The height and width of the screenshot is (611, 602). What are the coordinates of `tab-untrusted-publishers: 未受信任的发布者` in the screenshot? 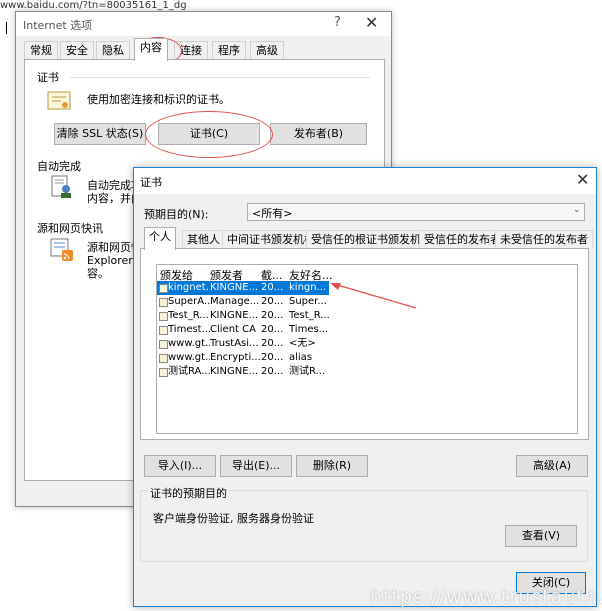 It's located at (544, 239).